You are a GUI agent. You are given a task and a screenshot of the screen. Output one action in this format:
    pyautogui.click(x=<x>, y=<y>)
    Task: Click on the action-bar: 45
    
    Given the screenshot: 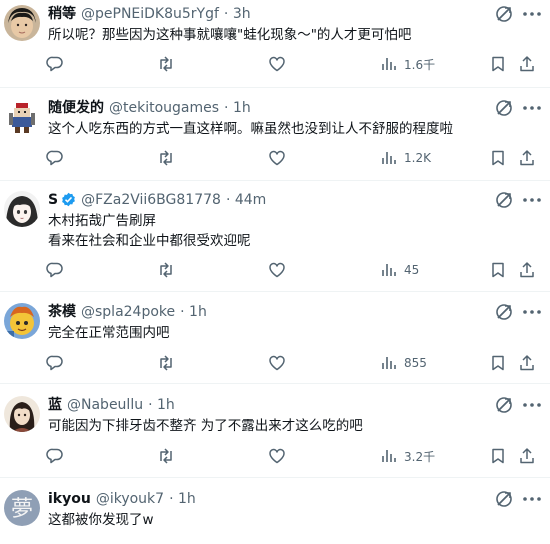 What is the action you would take?
    pyautogui.click(x=275, y=270)
    